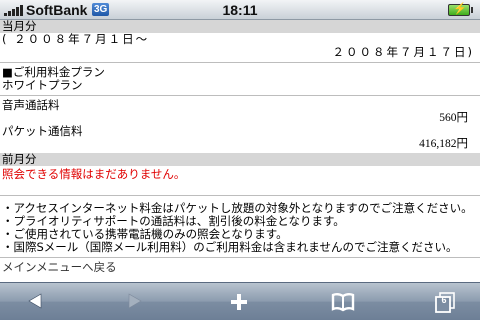  Describe the element at coordinates (240, 159) in the screenshot. I see `previous-month-header: 前月分` at that location.